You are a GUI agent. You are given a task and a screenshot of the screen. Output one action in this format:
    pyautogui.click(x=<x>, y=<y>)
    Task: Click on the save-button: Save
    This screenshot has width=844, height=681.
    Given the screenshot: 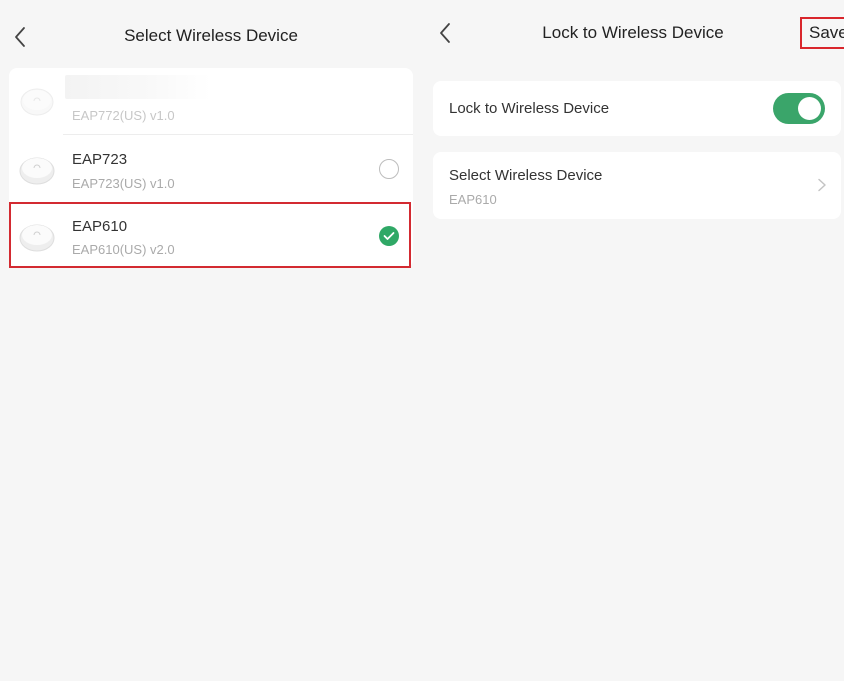 What is the action you would take?
    pyautogui.click(x=822, y=33)
    